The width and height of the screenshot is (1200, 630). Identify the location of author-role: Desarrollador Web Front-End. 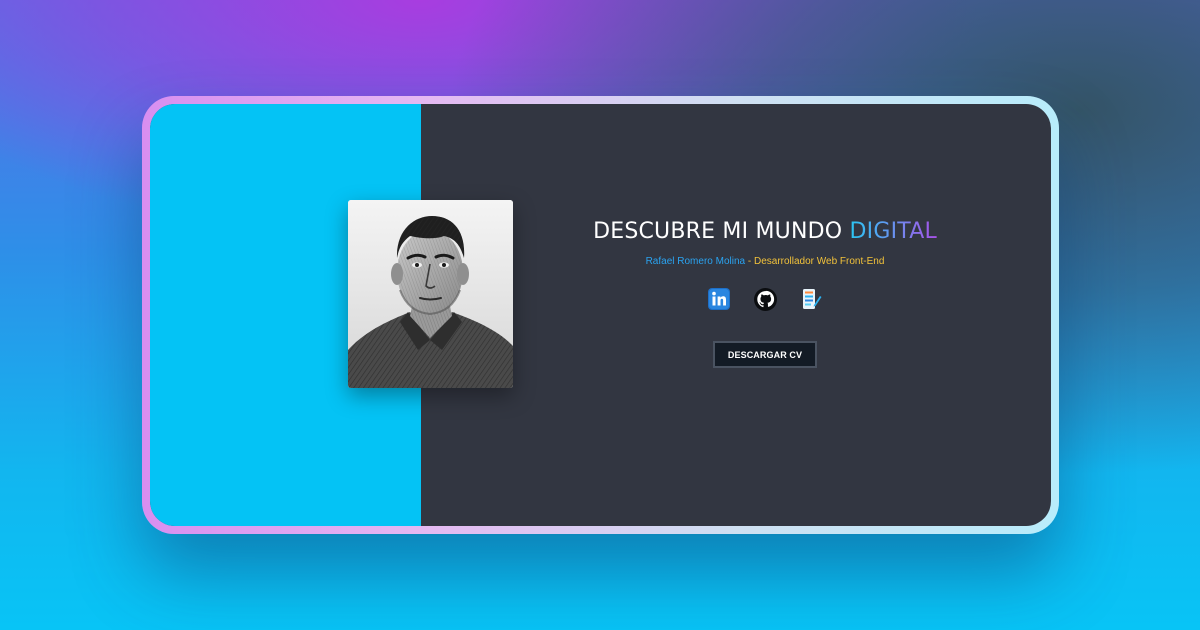
(819, 261).